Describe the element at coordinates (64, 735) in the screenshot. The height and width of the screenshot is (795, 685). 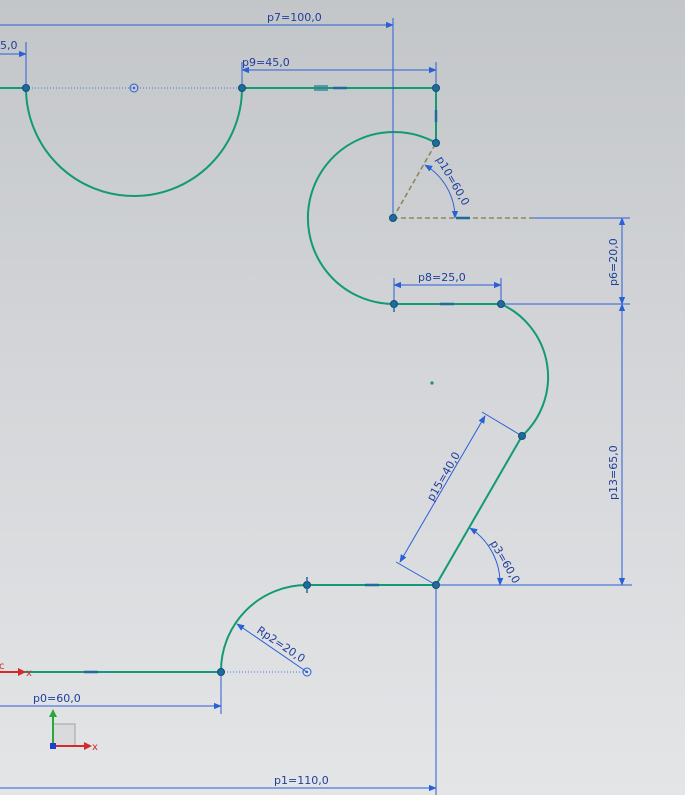
I see `triad-plane-square` at that location.